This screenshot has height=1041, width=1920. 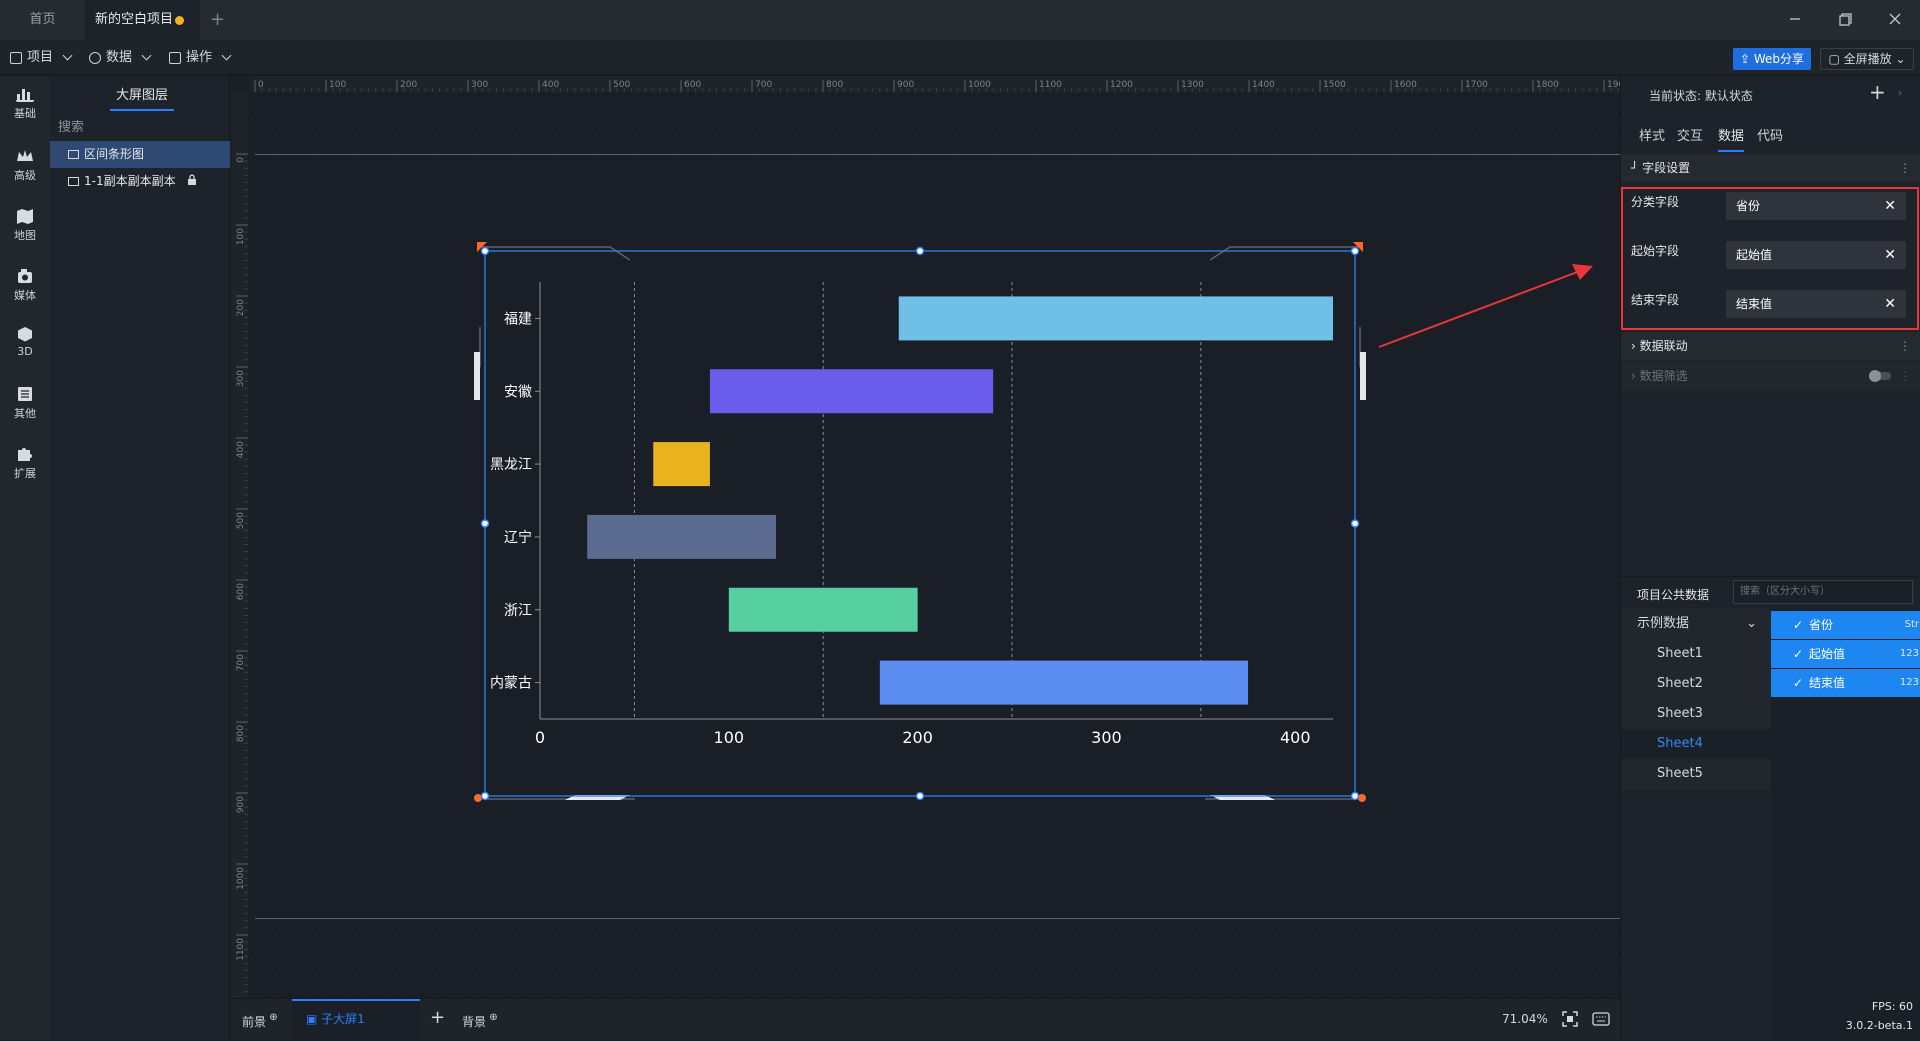 What do you see at coordinates (16, 57) in the screenshot?
I see `file-icon` at bounding box center [16, 57].